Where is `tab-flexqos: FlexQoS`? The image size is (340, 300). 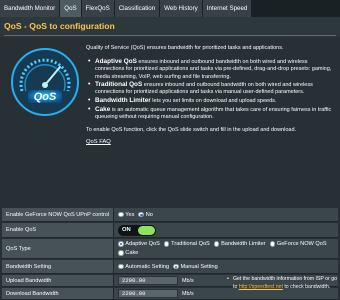
tab-flexqos: FlexQoS is located at coordinates (98, 8).